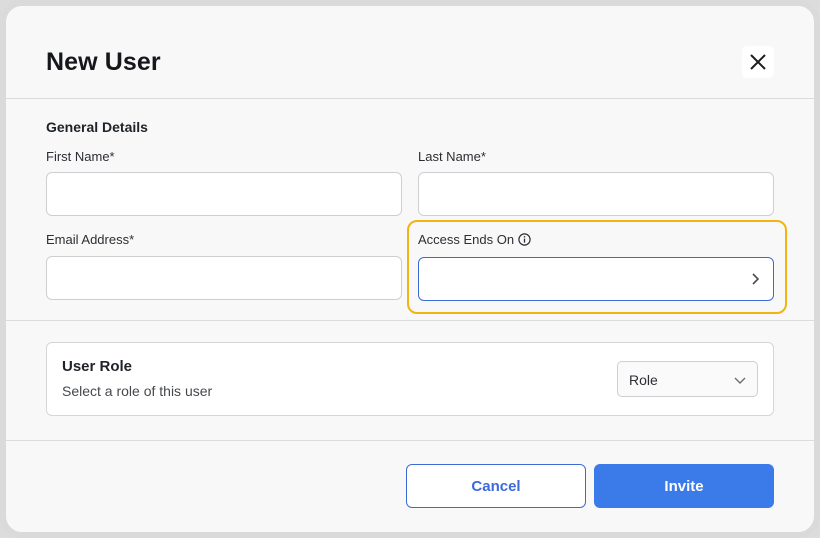 The image size is (820, 538). Describe the element at coordinates (97, 366) in the screenshot. I see `user-role-title: User Role` at that location.